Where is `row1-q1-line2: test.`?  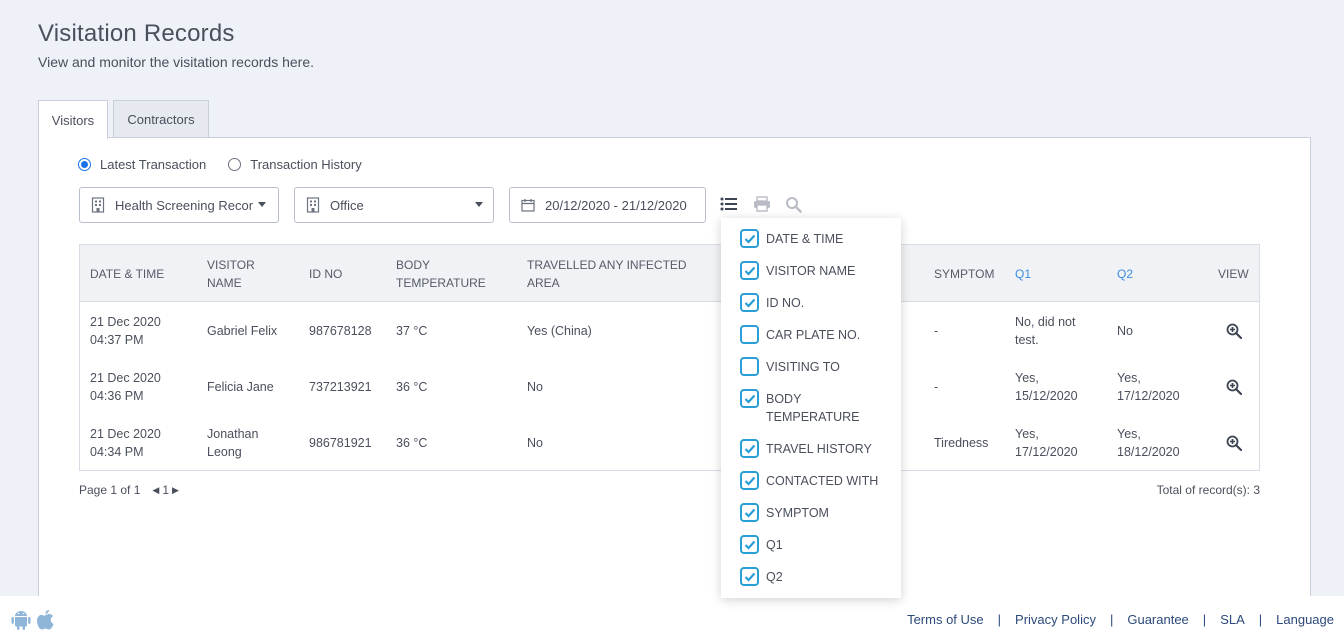 row1-q1-line2: test. is located at coordinates (1027, 340).